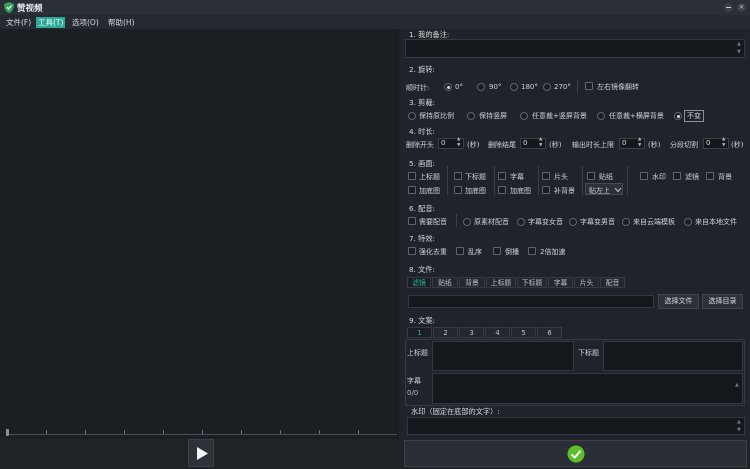  Describe the element at coordinates (422, 163) in the screenshot. I see `section-frame-title: 5. 画面:` at that location.